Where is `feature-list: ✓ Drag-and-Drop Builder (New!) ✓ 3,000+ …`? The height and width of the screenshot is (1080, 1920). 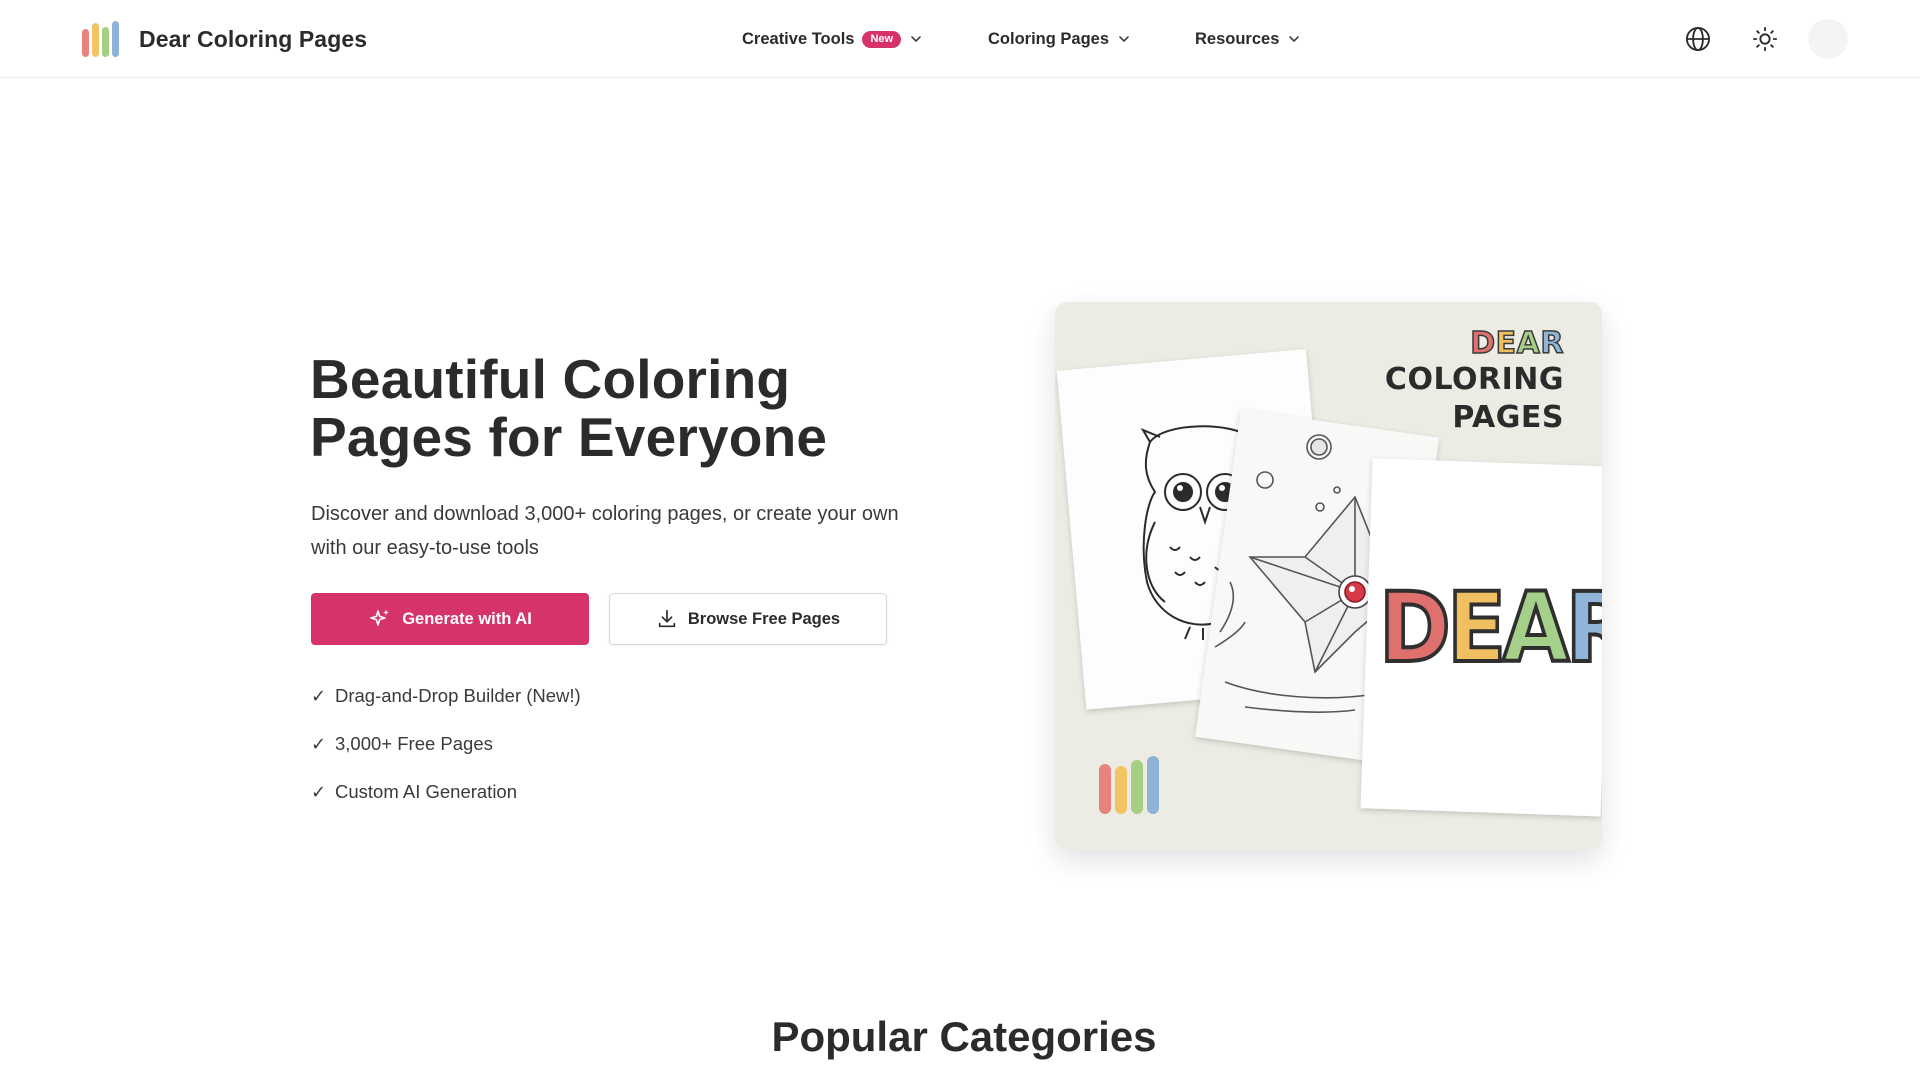
feature-list: ✓ Drag-and-Drop Builder (New!) ✓ 3,000+ … is located at coordinates (446, 744).